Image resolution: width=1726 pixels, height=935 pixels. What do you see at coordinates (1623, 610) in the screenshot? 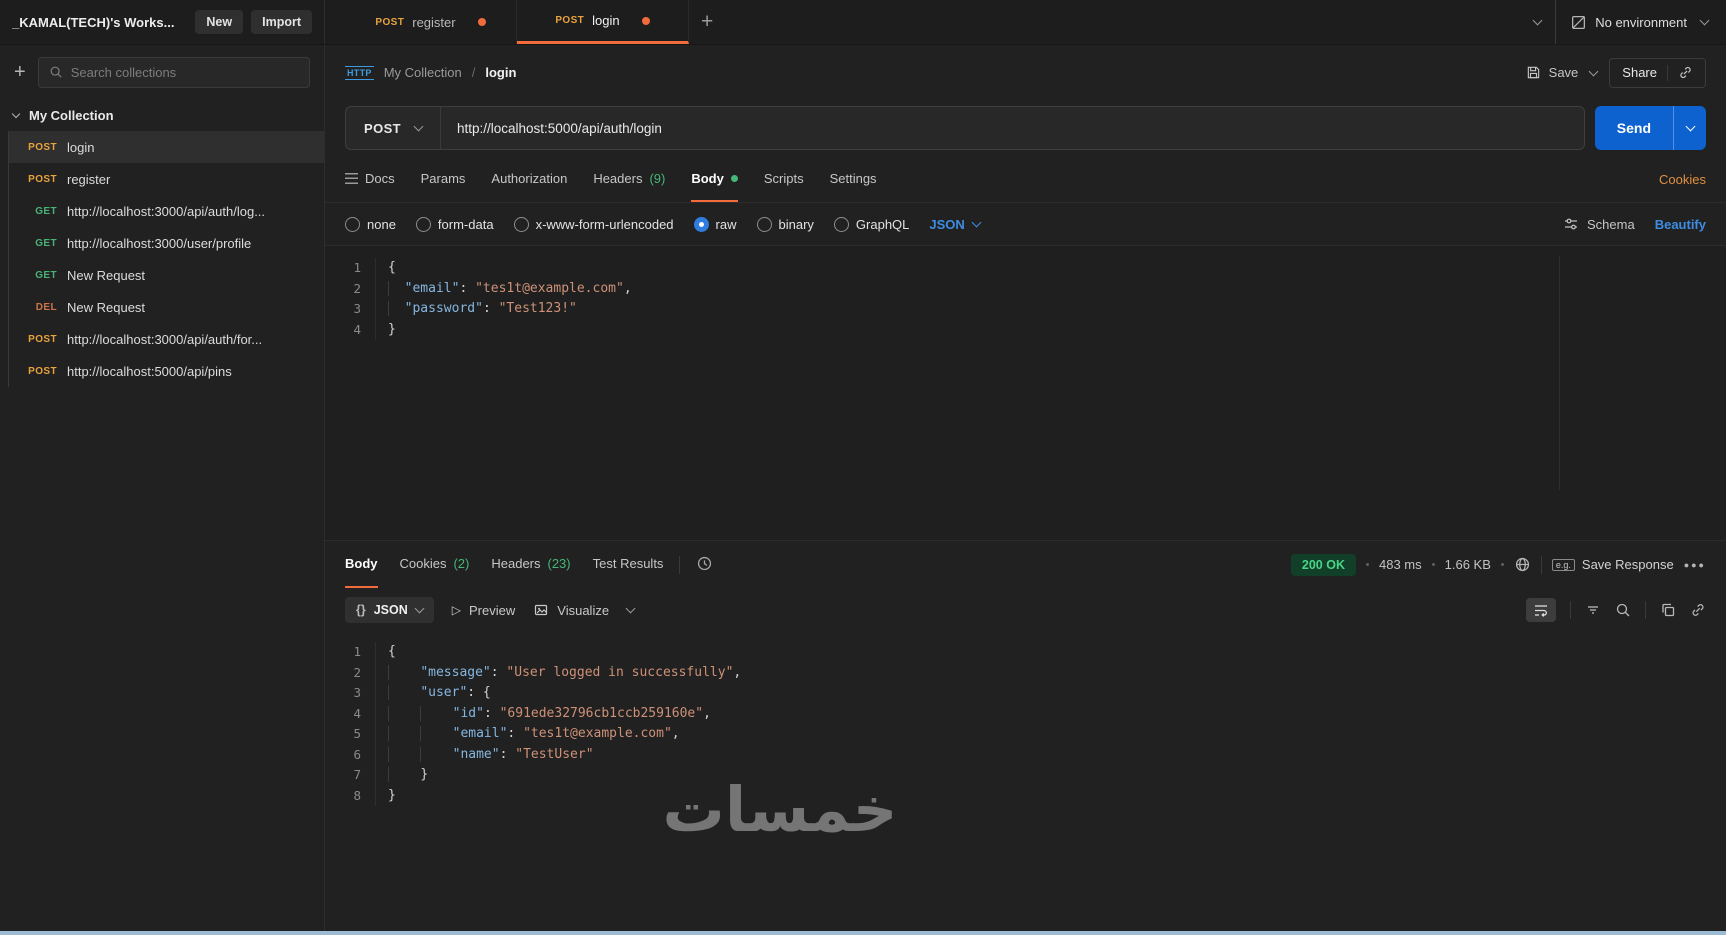
I see `search-response-icon` at bounding box center [1623, 610].